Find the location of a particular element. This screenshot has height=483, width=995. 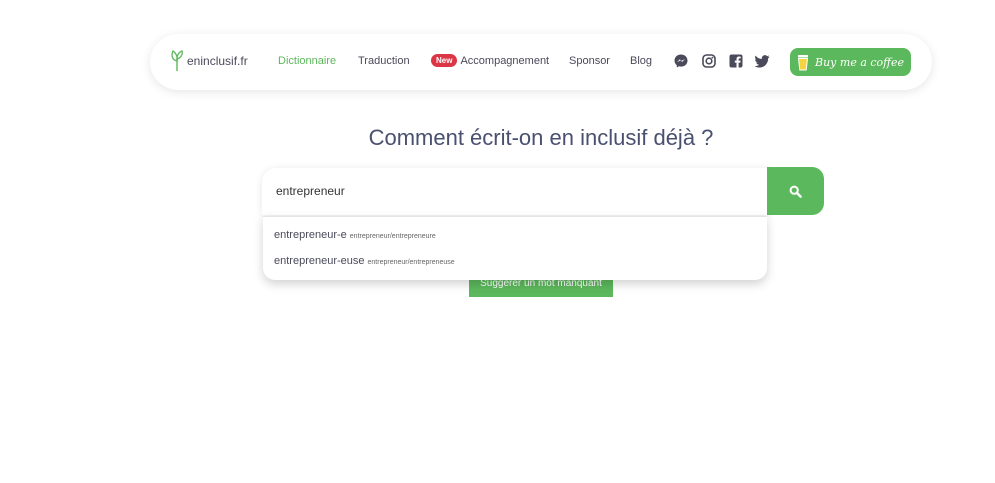

search-button is located at coordinates (795, 191).